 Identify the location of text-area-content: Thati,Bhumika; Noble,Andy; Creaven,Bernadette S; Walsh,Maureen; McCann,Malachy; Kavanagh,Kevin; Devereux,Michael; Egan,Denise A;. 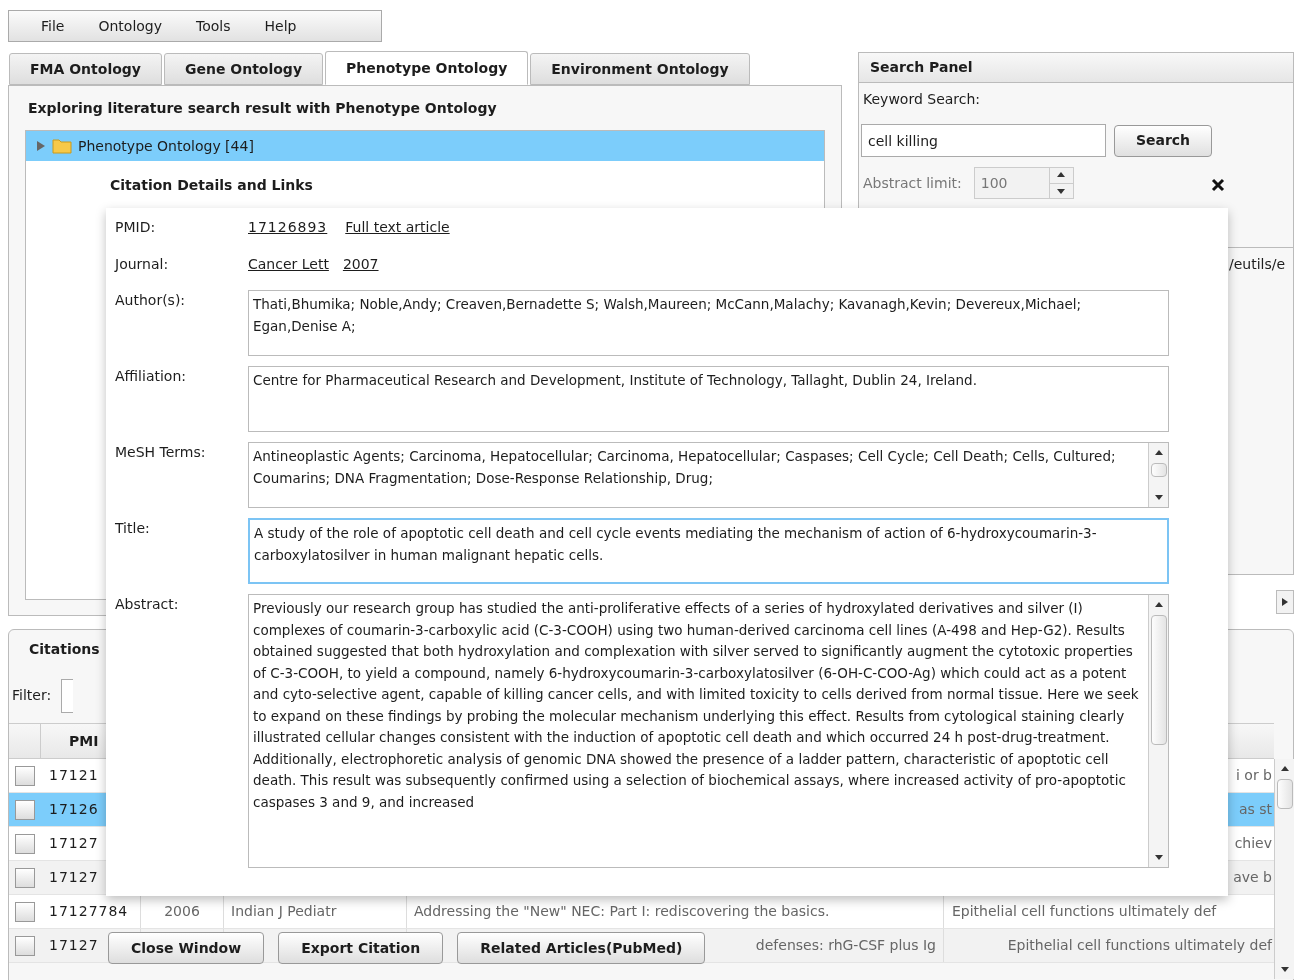
(668, 315).